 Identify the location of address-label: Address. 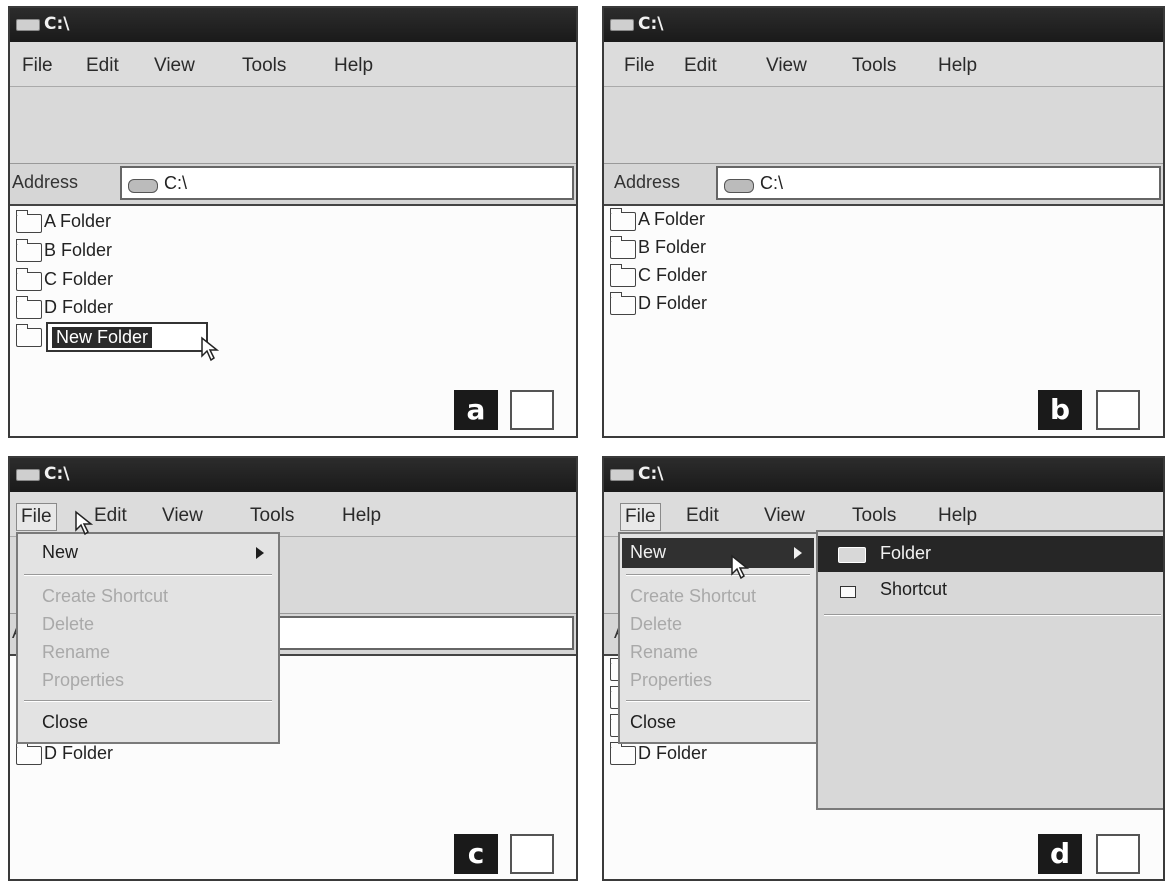
(647, 182).